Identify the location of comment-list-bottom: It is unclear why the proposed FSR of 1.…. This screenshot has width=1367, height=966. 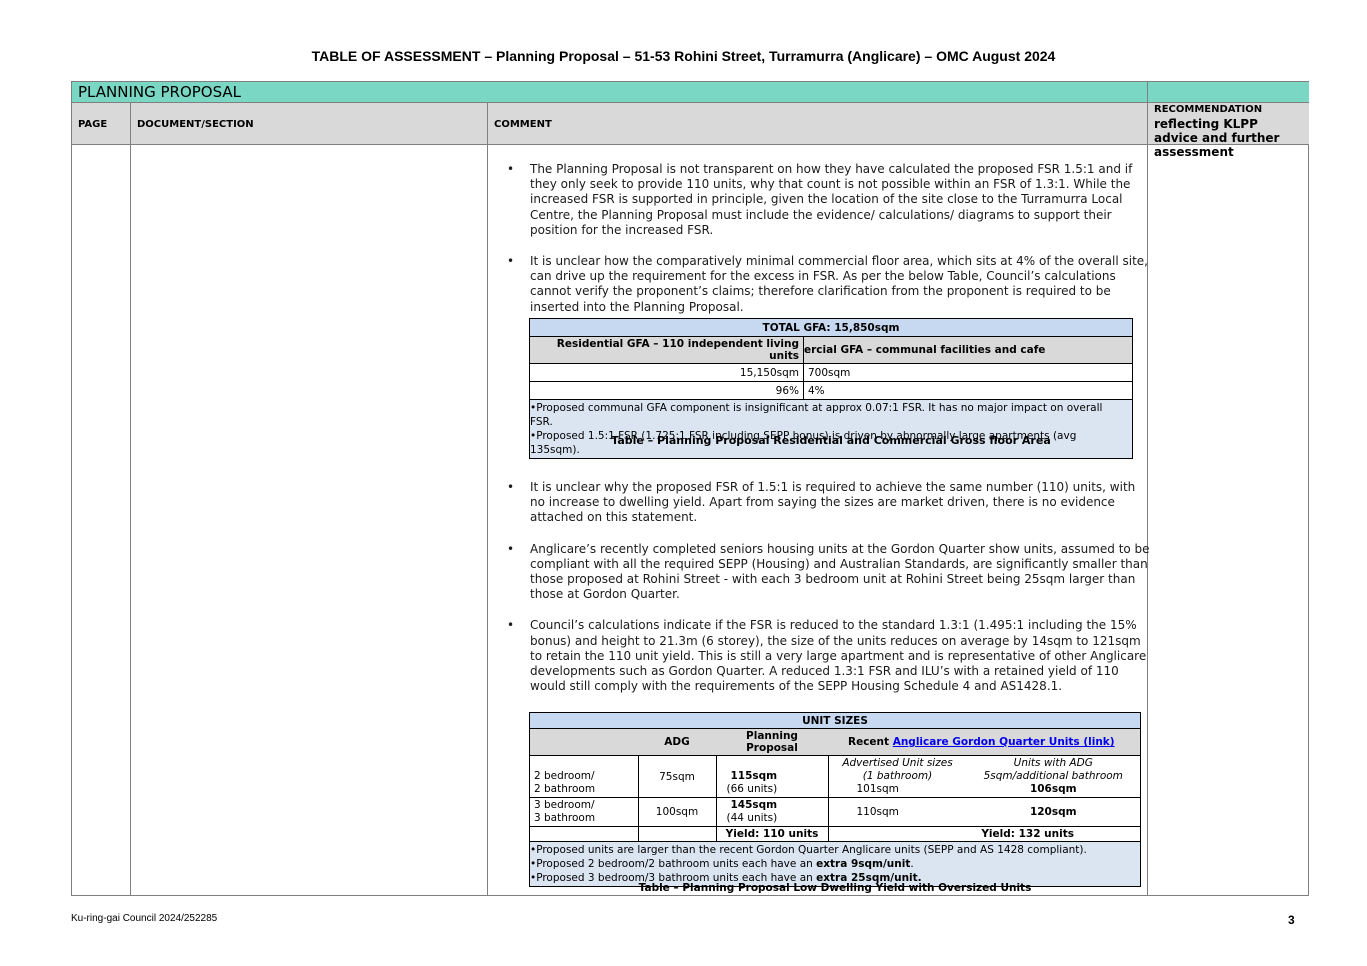
(828, 587).